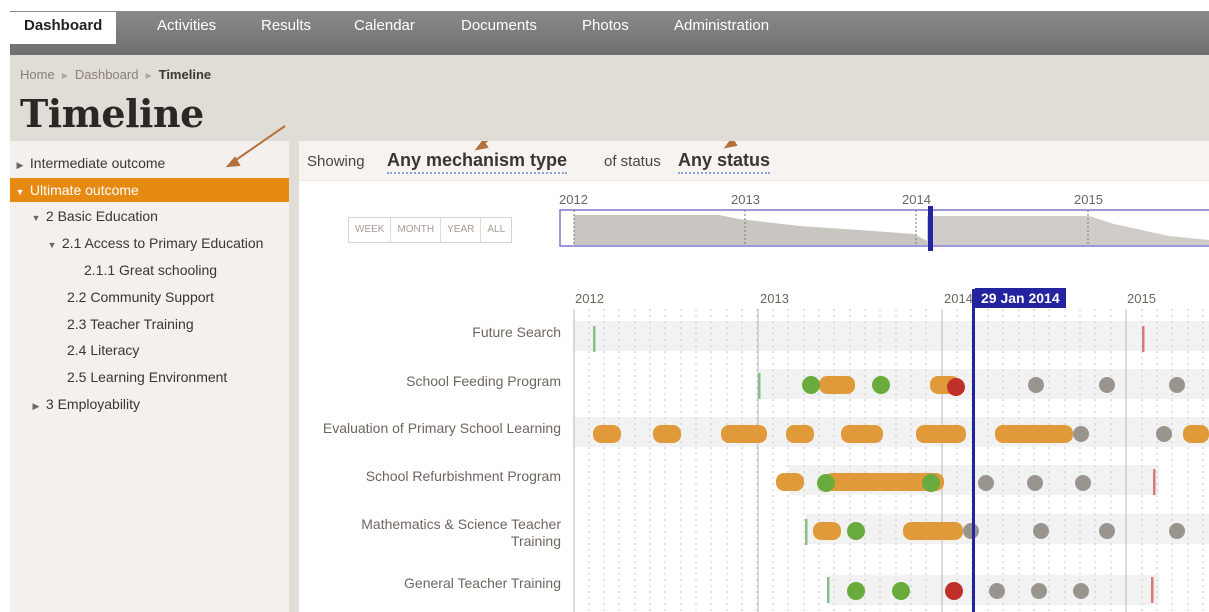  I want to click on tab-calendar: Calendar, so click(384, 28).